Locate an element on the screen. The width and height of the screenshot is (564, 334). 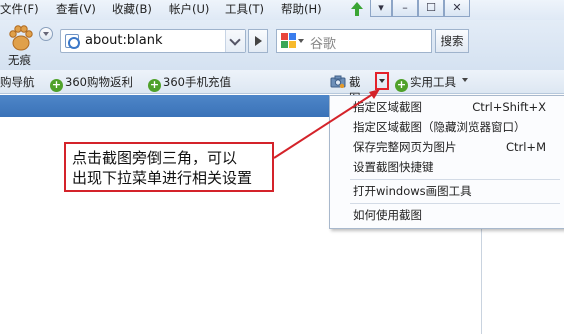
page-icon is located at coordinates (72, 41).